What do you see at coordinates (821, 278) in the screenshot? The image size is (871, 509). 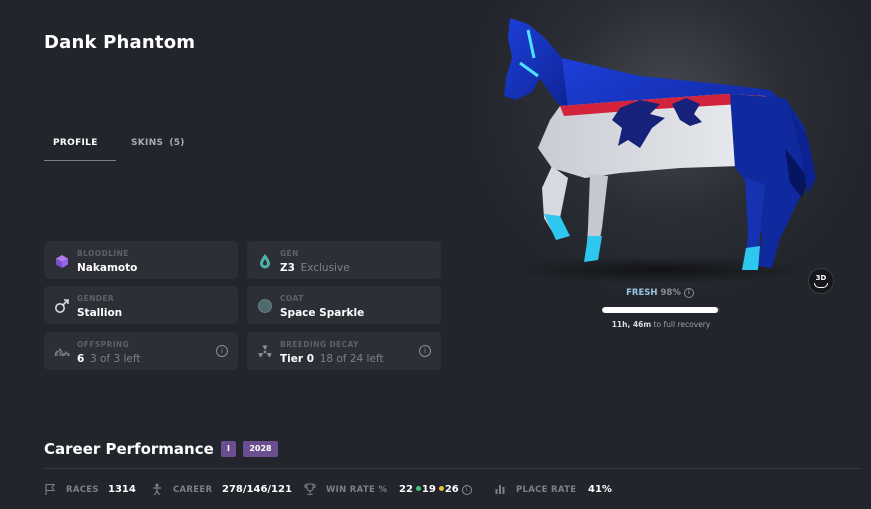 I see `view-3d-label: 3D` at bounding box center [821, 278].